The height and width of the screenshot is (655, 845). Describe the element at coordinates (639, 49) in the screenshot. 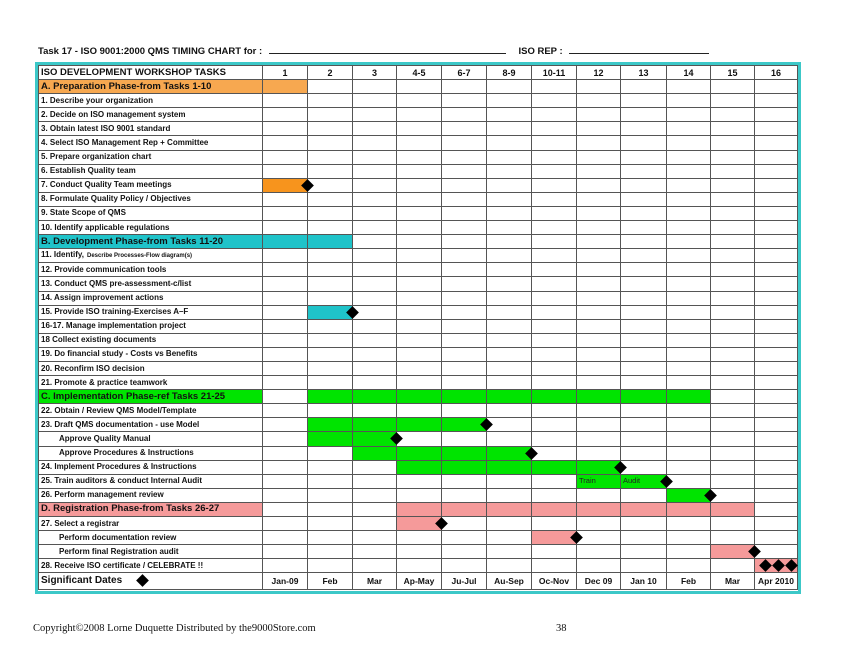

I see `iso-rep-blank` at that location.